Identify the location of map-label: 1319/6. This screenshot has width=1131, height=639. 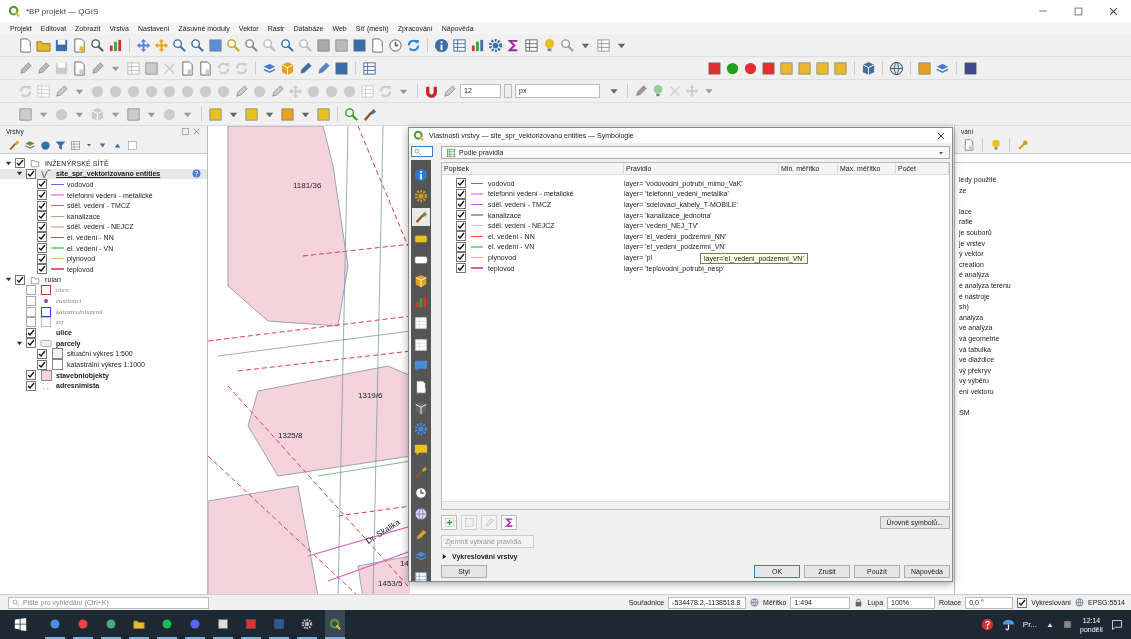
(370, 395).